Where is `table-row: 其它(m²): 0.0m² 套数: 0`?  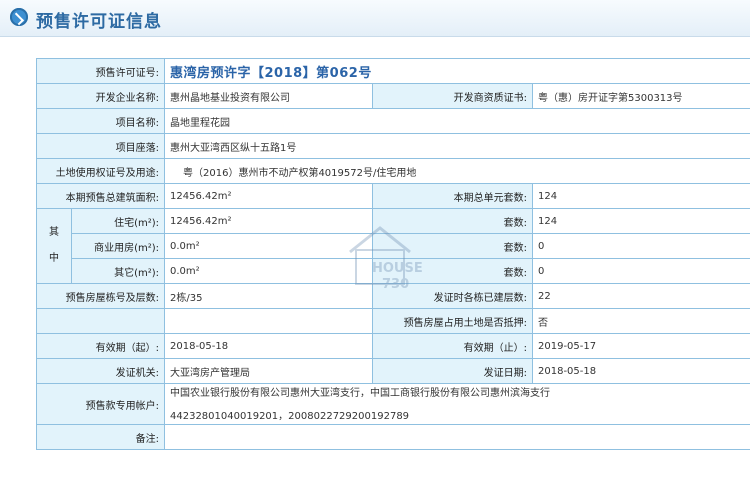 table-row: 其它(m²): 0.0m² 套数: 0 is located at coordinates (393, 271).